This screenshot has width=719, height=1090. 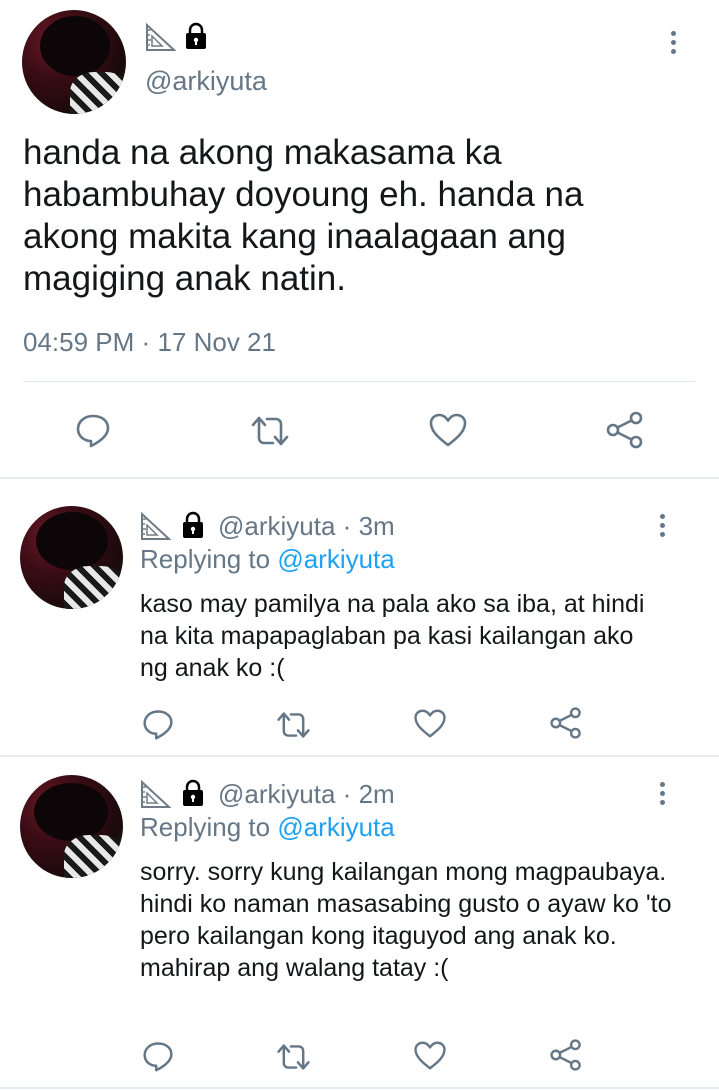 What do you see at coordinates (180, 38) in the screenshot?
I see `name-badge` at bounding box center [180, 38].